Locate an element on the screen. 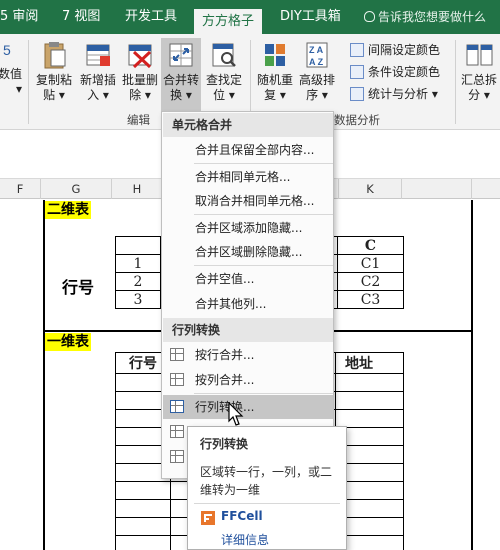 This screenshot has height=550, width=500. random-repeat-label-2: 复 ▾ is located at coordinates (275, 95).